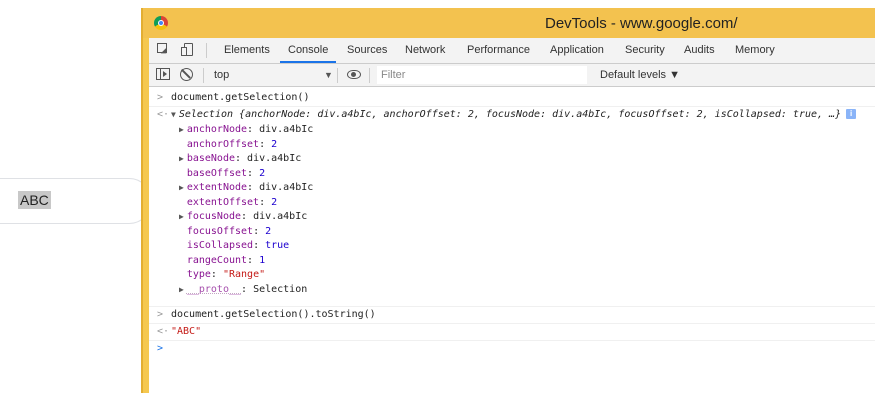  What do you see at coordinates (244, 274) in the screenshot?
I see `property-value: "Range"` at bounding box center [244, 274].